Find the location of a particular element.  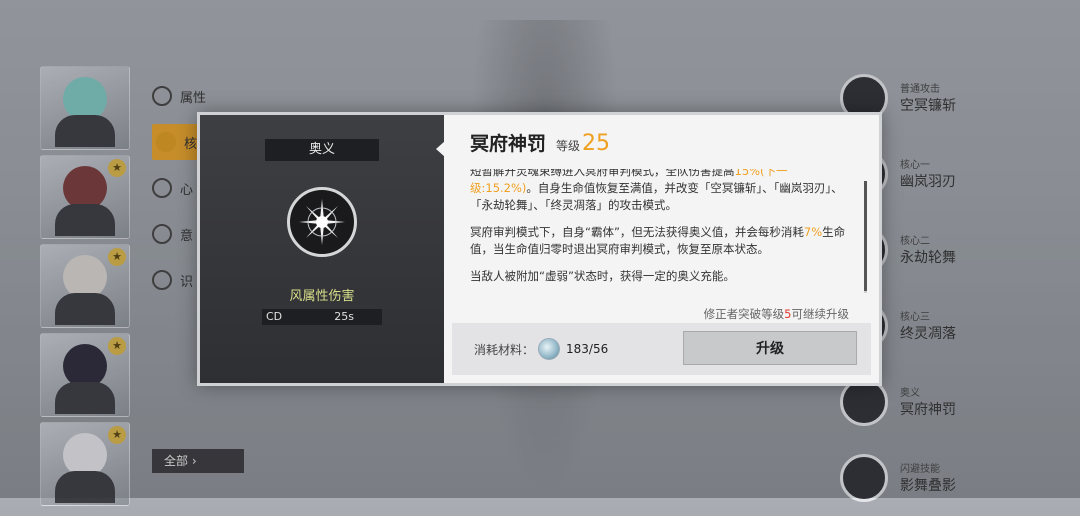

cooldown-bar: CD 25s is located at coordinates (322, 317).